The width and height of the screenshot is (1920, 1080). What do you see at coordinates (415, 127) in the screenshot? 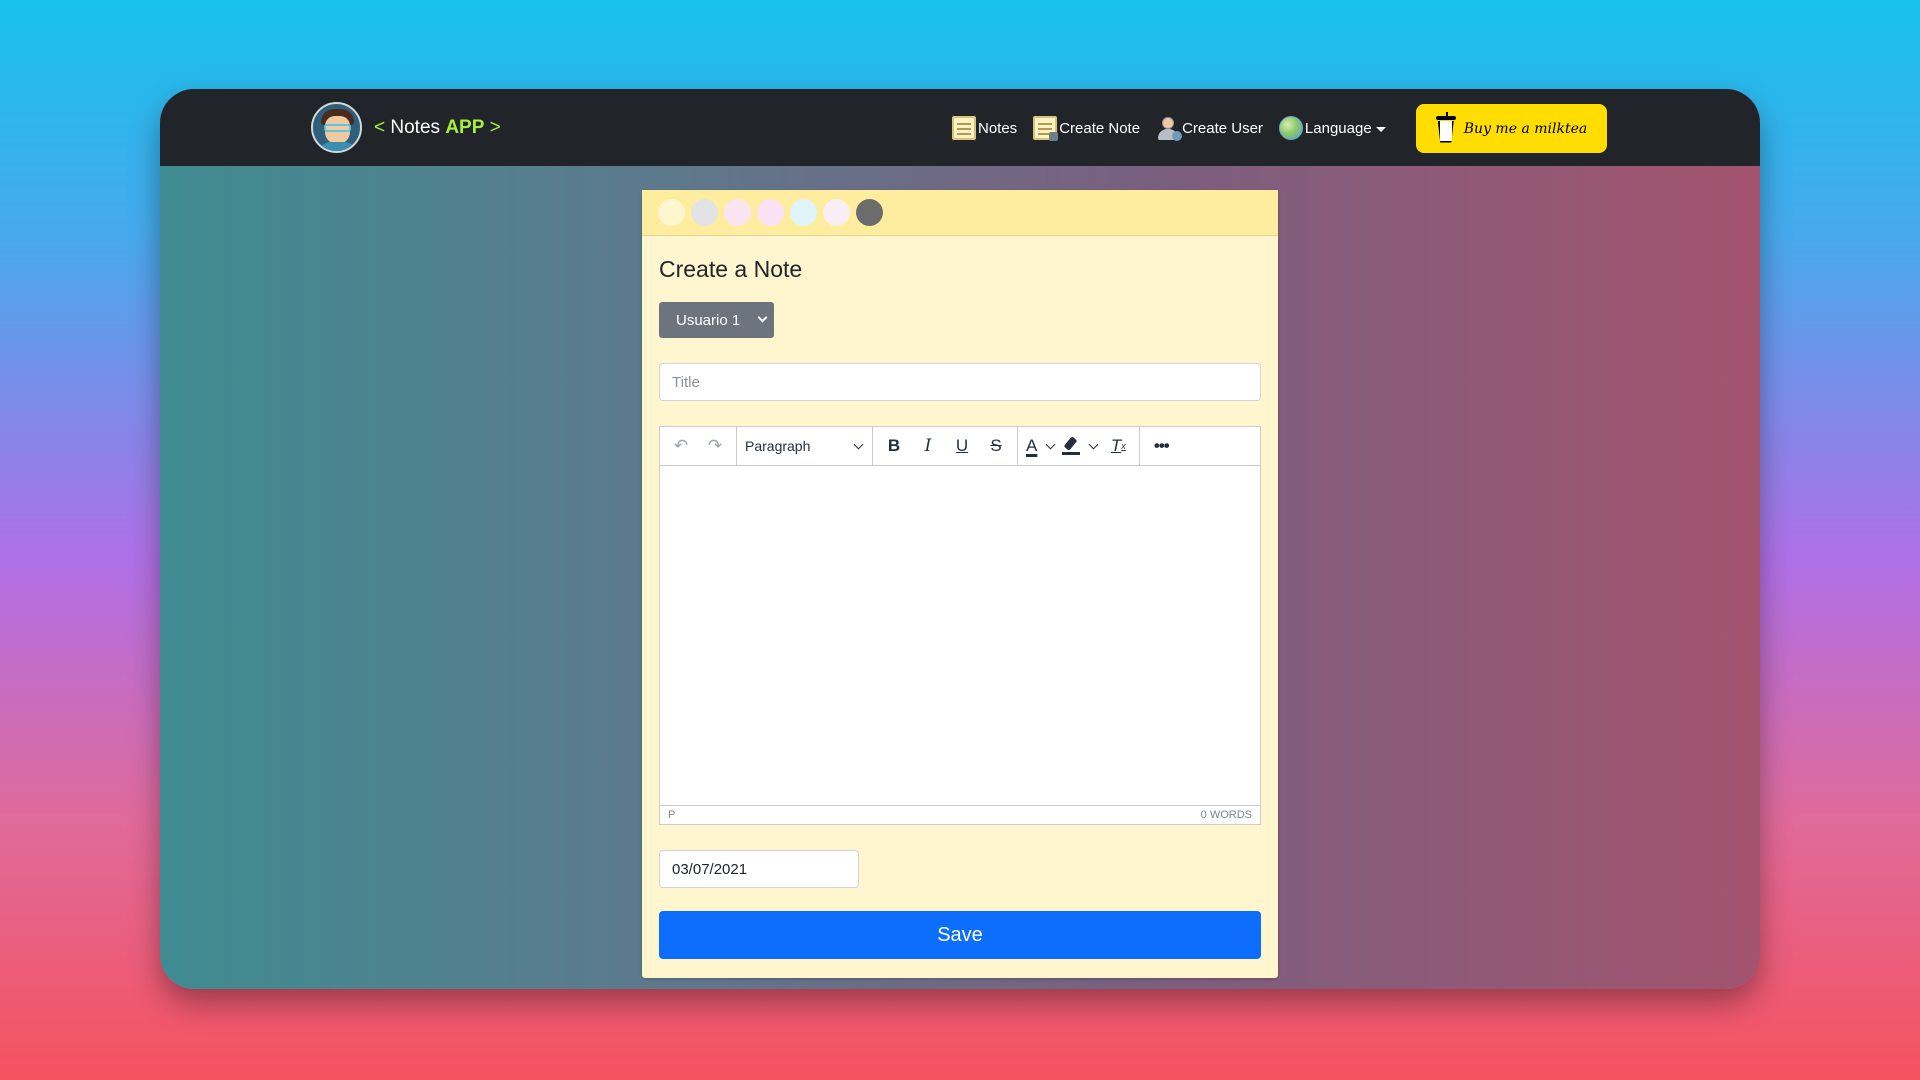
I see `brand-name: Notes` at bounding box center [415, 127].